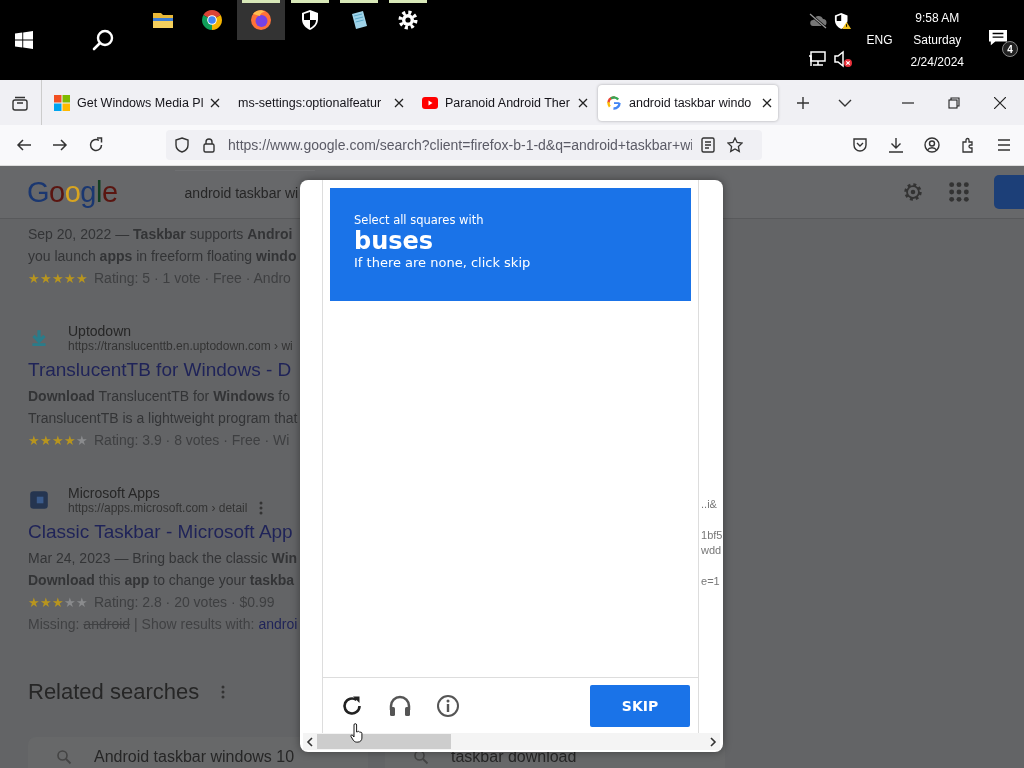 This screenshot has width=1024, height=768. Describe the element at coordinates (711, 581) in the screenshot. I see `url-fragment: e=1` at that location.